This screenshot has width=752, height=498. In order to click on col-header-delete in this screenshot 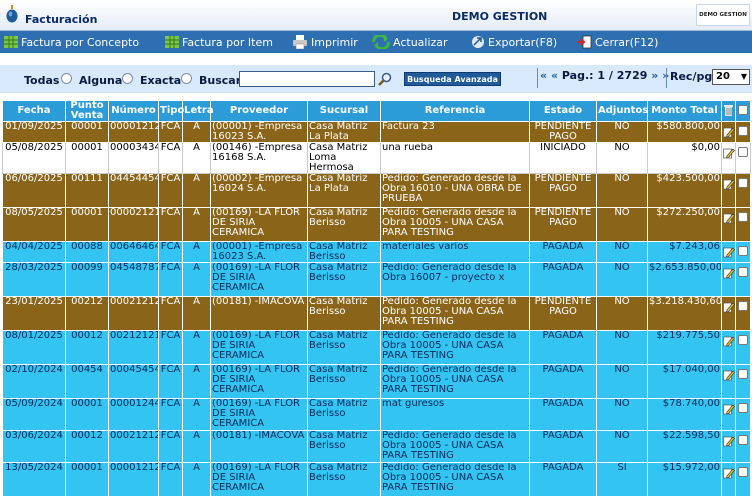, I will do `click(728, 111)`.